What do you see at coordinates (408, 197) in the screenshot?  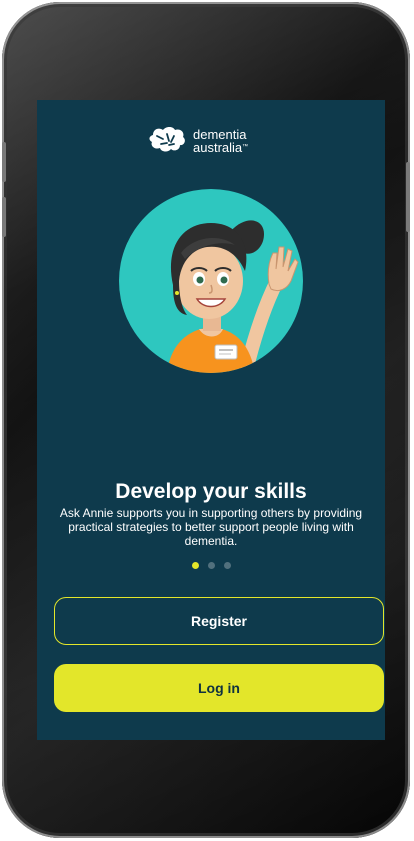 I see `phone-side-button` at bounding box center [408, 197].